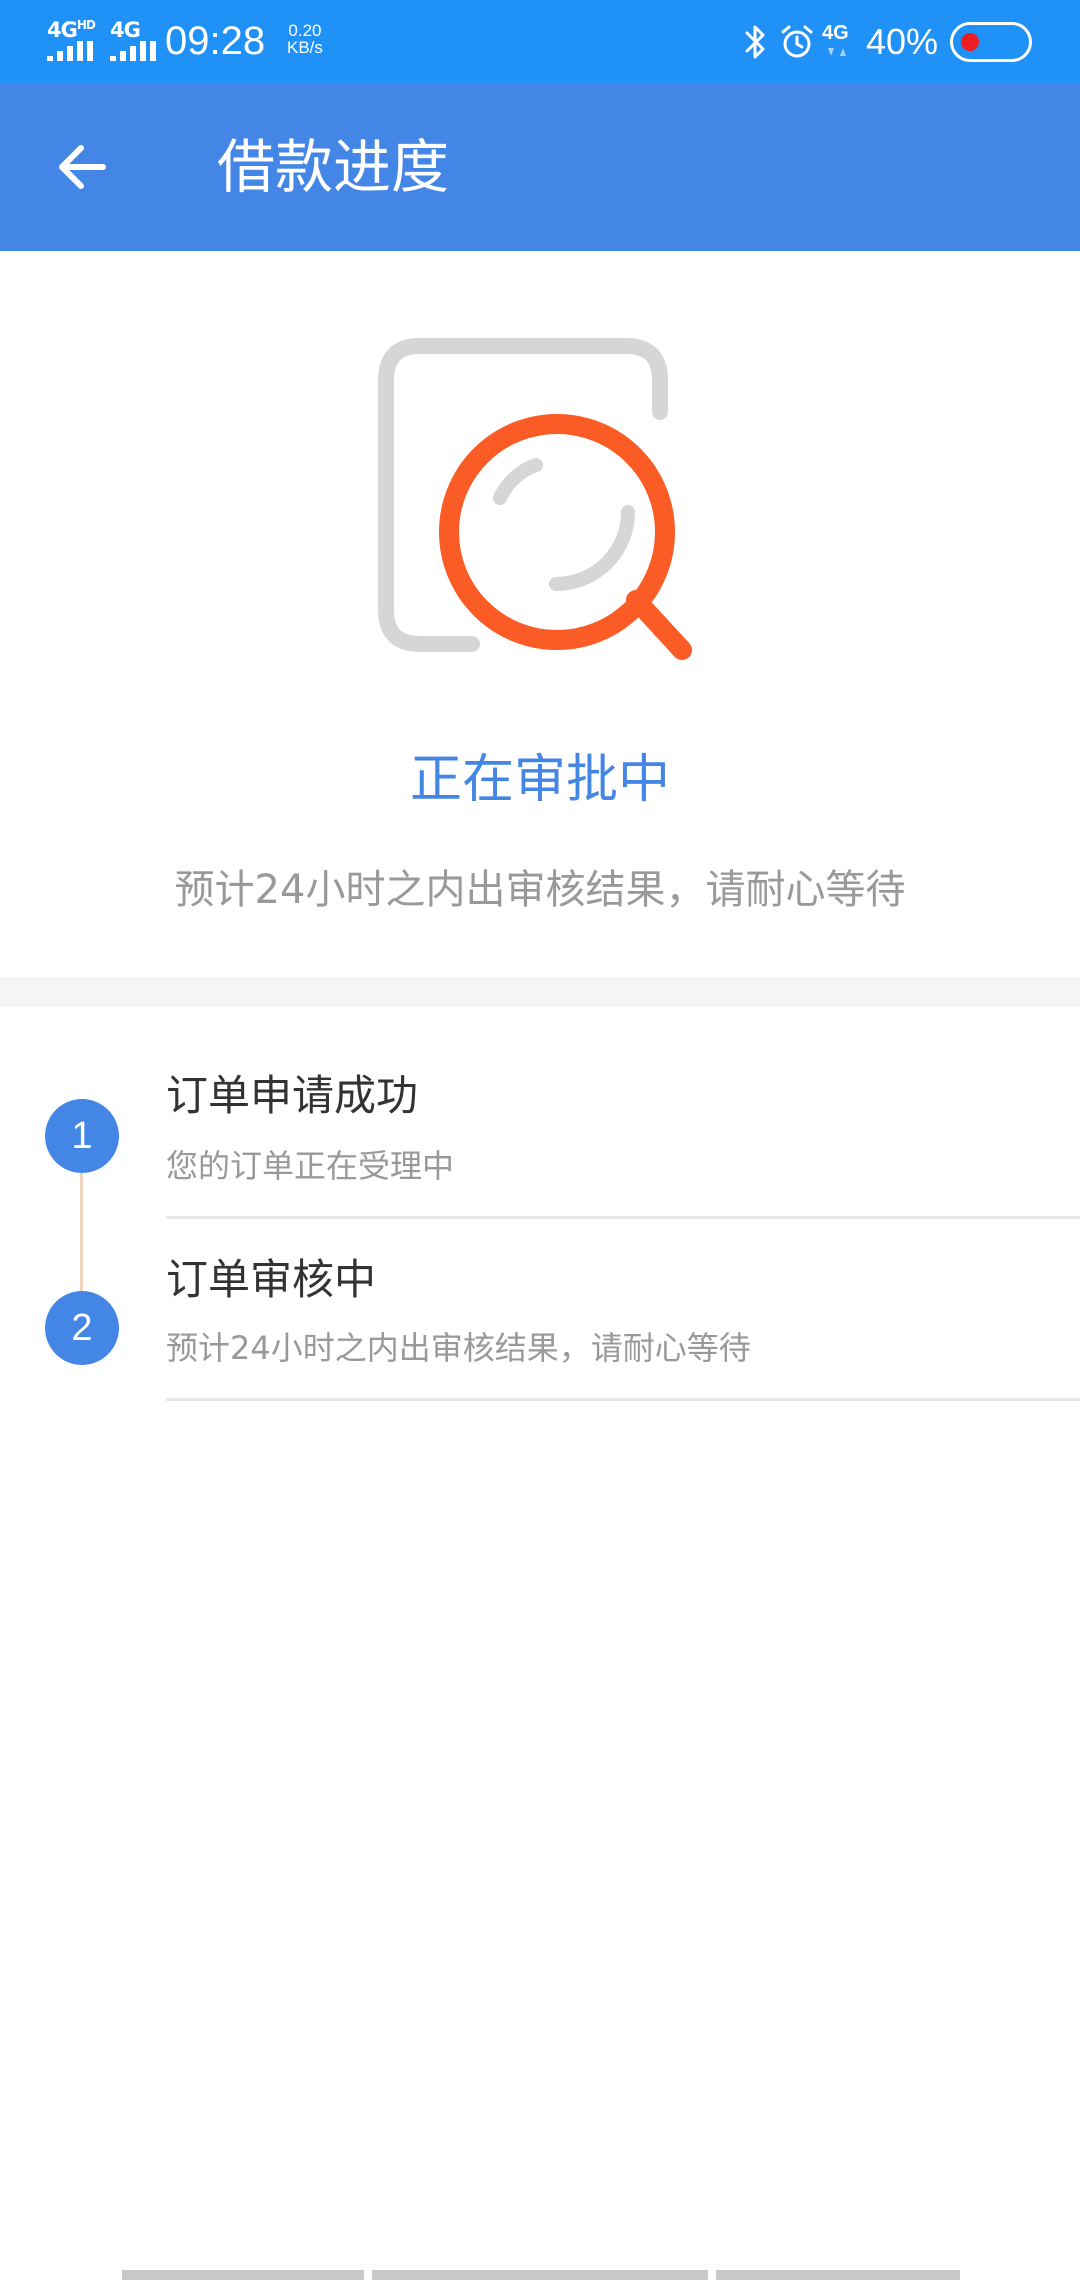  Describe the element at coordinates (82, 1328) in the screenshot. I see `step-2-badge: 2` at that location.